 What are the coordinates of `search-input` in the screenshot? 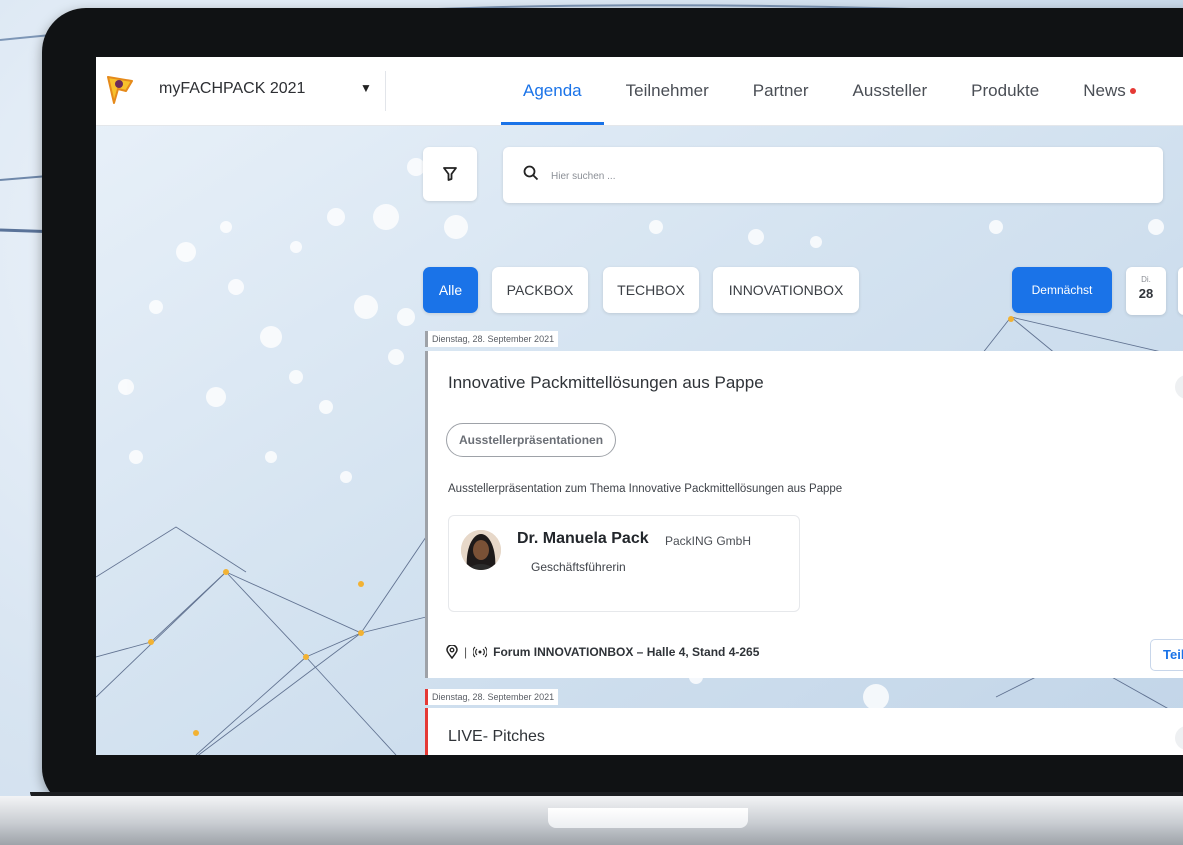 It's located at (831, 176).